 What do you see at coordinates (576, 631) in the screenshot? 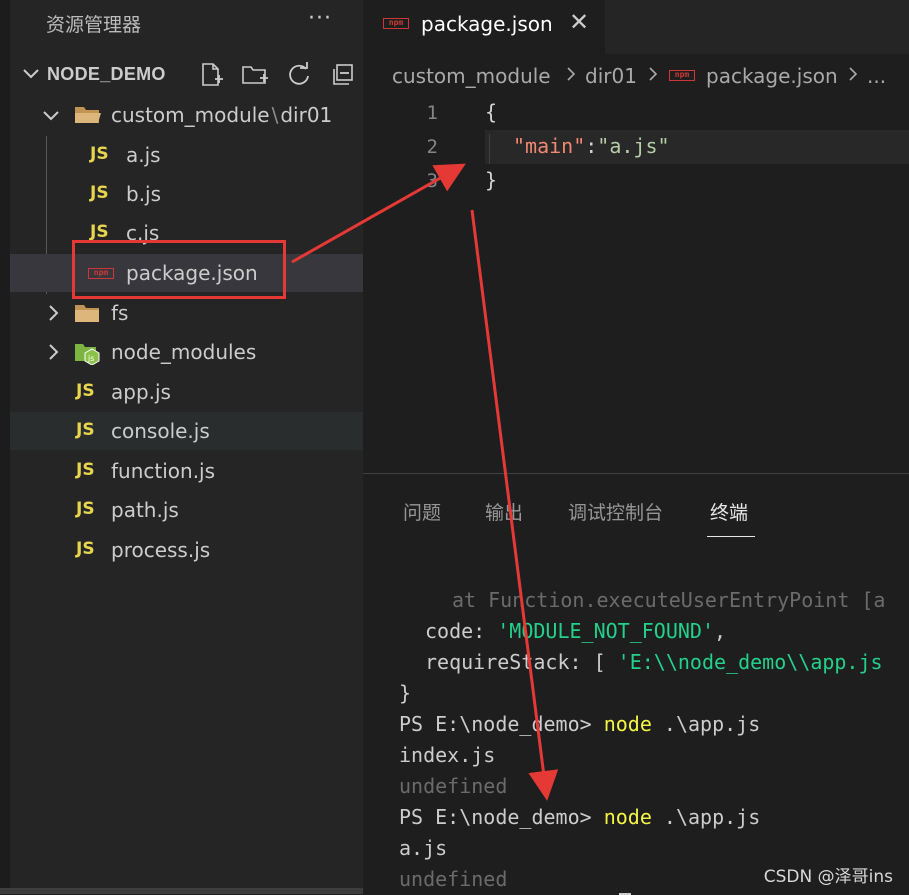
I see `terminal-line: code: 'MODULE_NOT_FOUND',` at bounding box center [576, 631].